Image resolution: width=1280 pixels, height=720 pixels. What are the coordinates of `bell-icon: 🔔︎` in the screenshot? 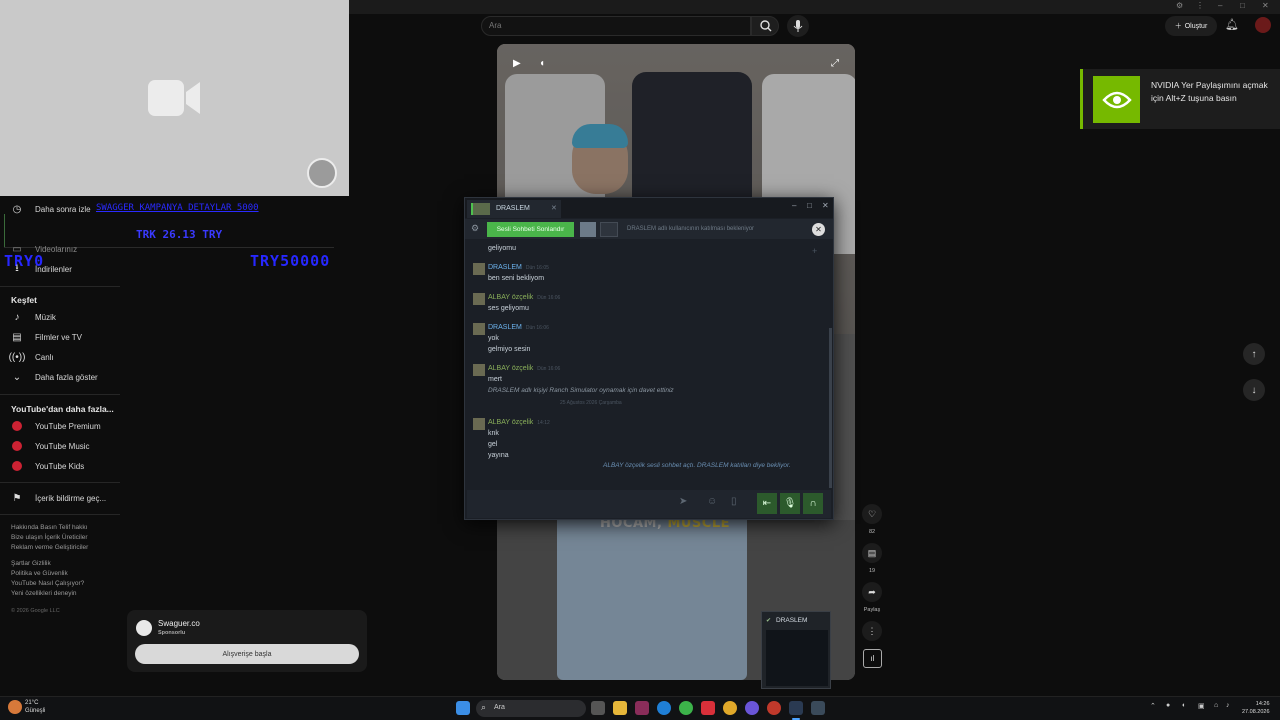 It's located at (1232, 24).